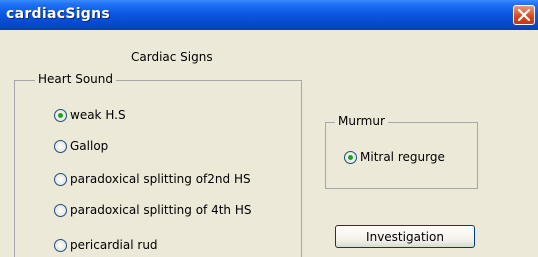 Image resolution: width=538 pixels, height=257 pixels. What do you see at coordinates (269, 15) in the screenshot?
I see `title-bar: cardiacSigns` at bounding box center [269, 15].